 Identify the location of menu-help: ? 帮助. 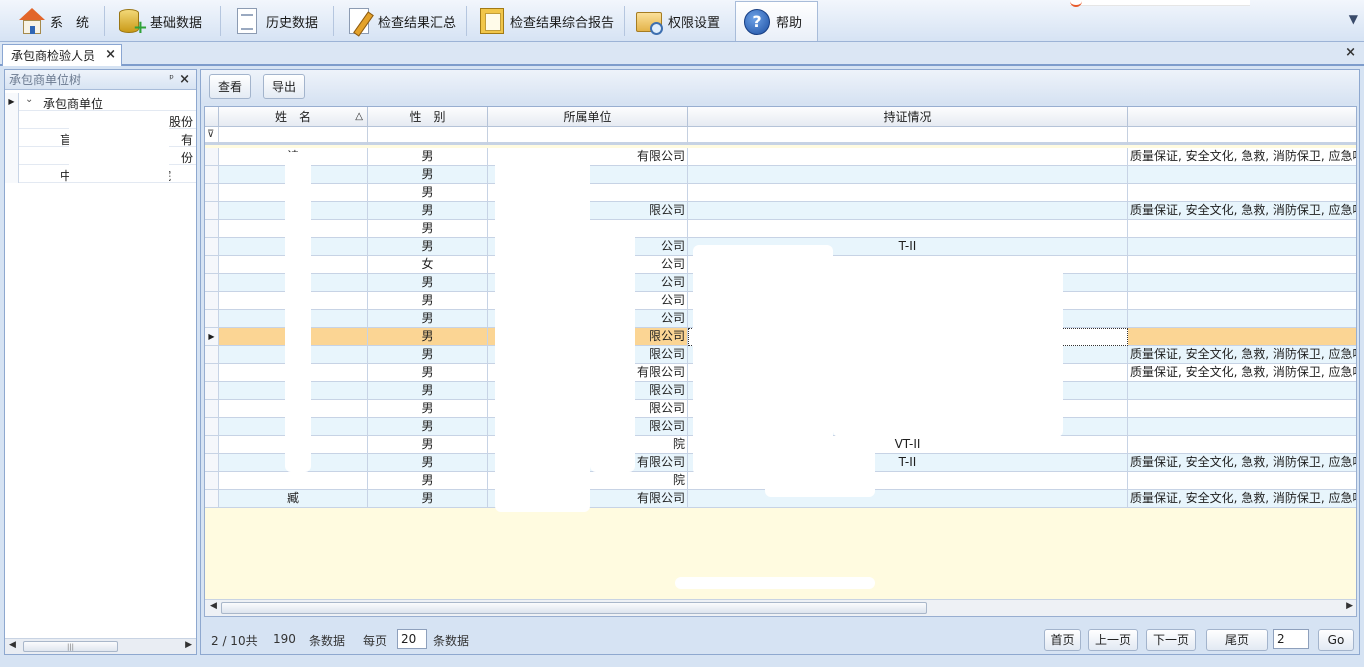
(776, 21).